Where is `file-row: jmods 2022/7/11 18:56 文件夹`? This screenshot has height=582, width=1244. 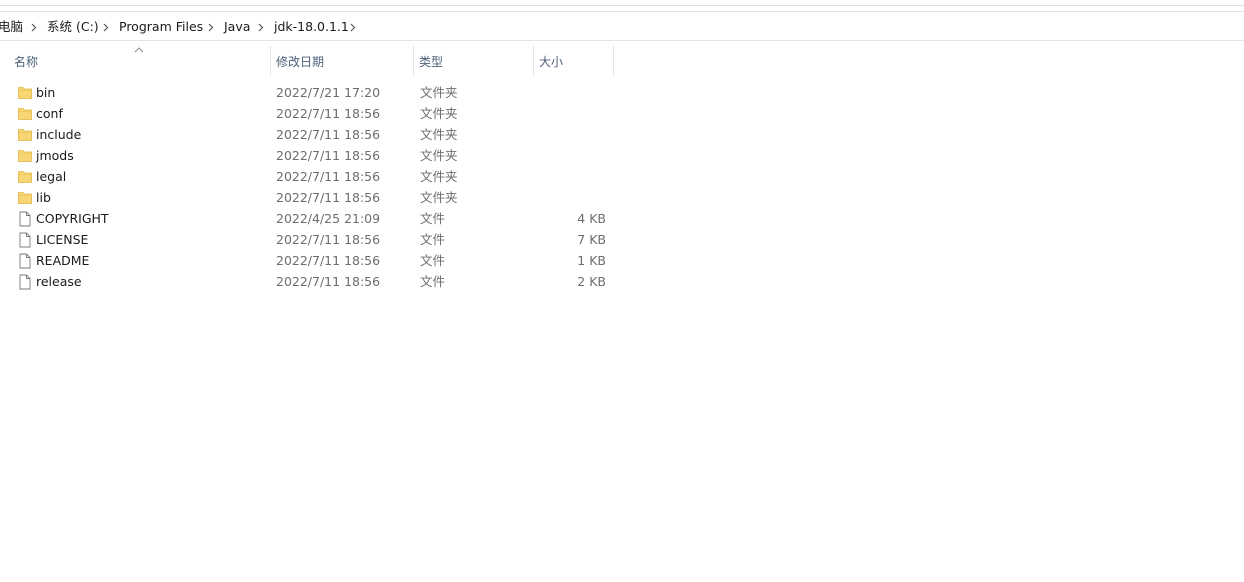
file-row: jmods 2022/7/11 18:56 文件夹 is located at coordinates (310, 155).